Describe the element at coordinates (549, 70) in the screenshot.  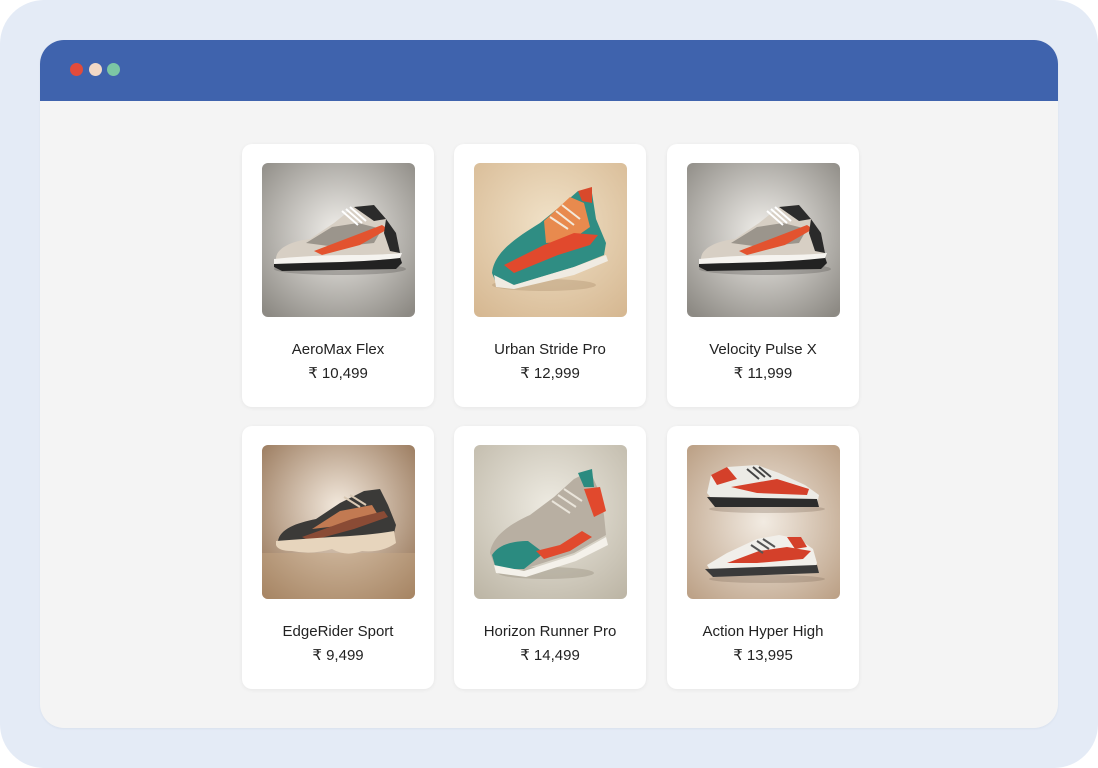
I see `window-titlebar` at that location.